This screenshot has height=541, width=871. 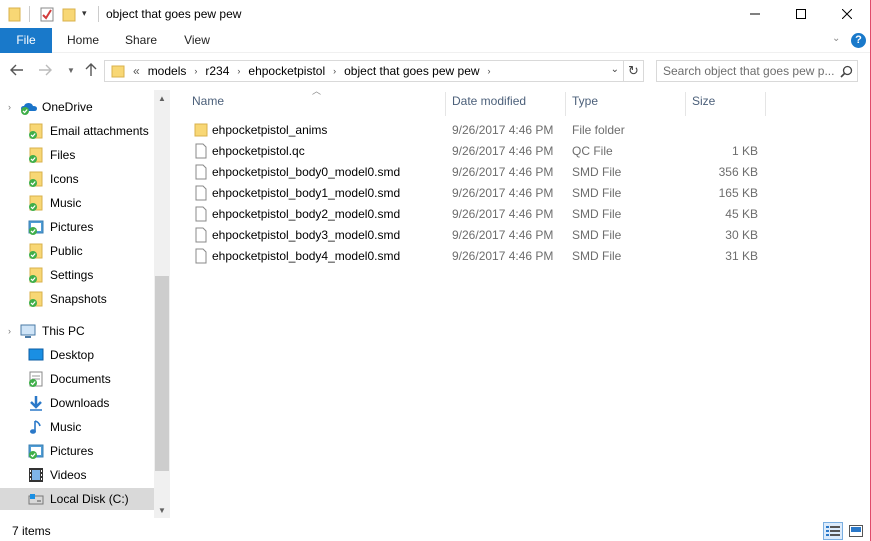 What do you see at coordinates (36, 451) in the screenshot?
I see `pictures-icon` at bounding box center [36, 451].